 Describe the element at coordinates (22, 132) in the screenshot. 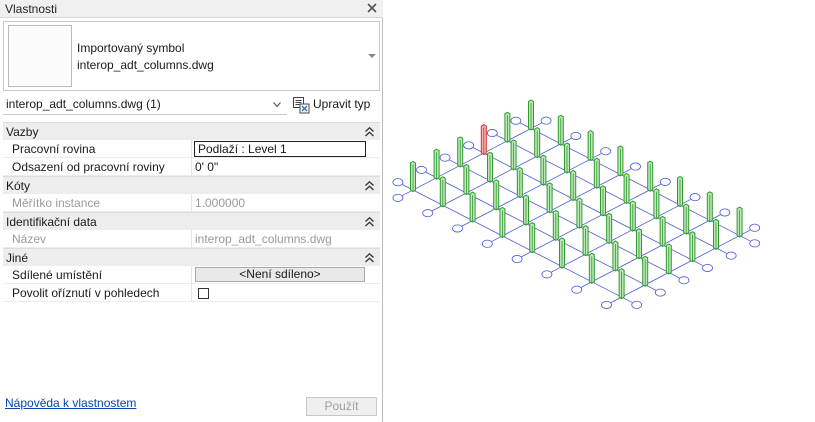

I see `group-label: Vazby` at that location.